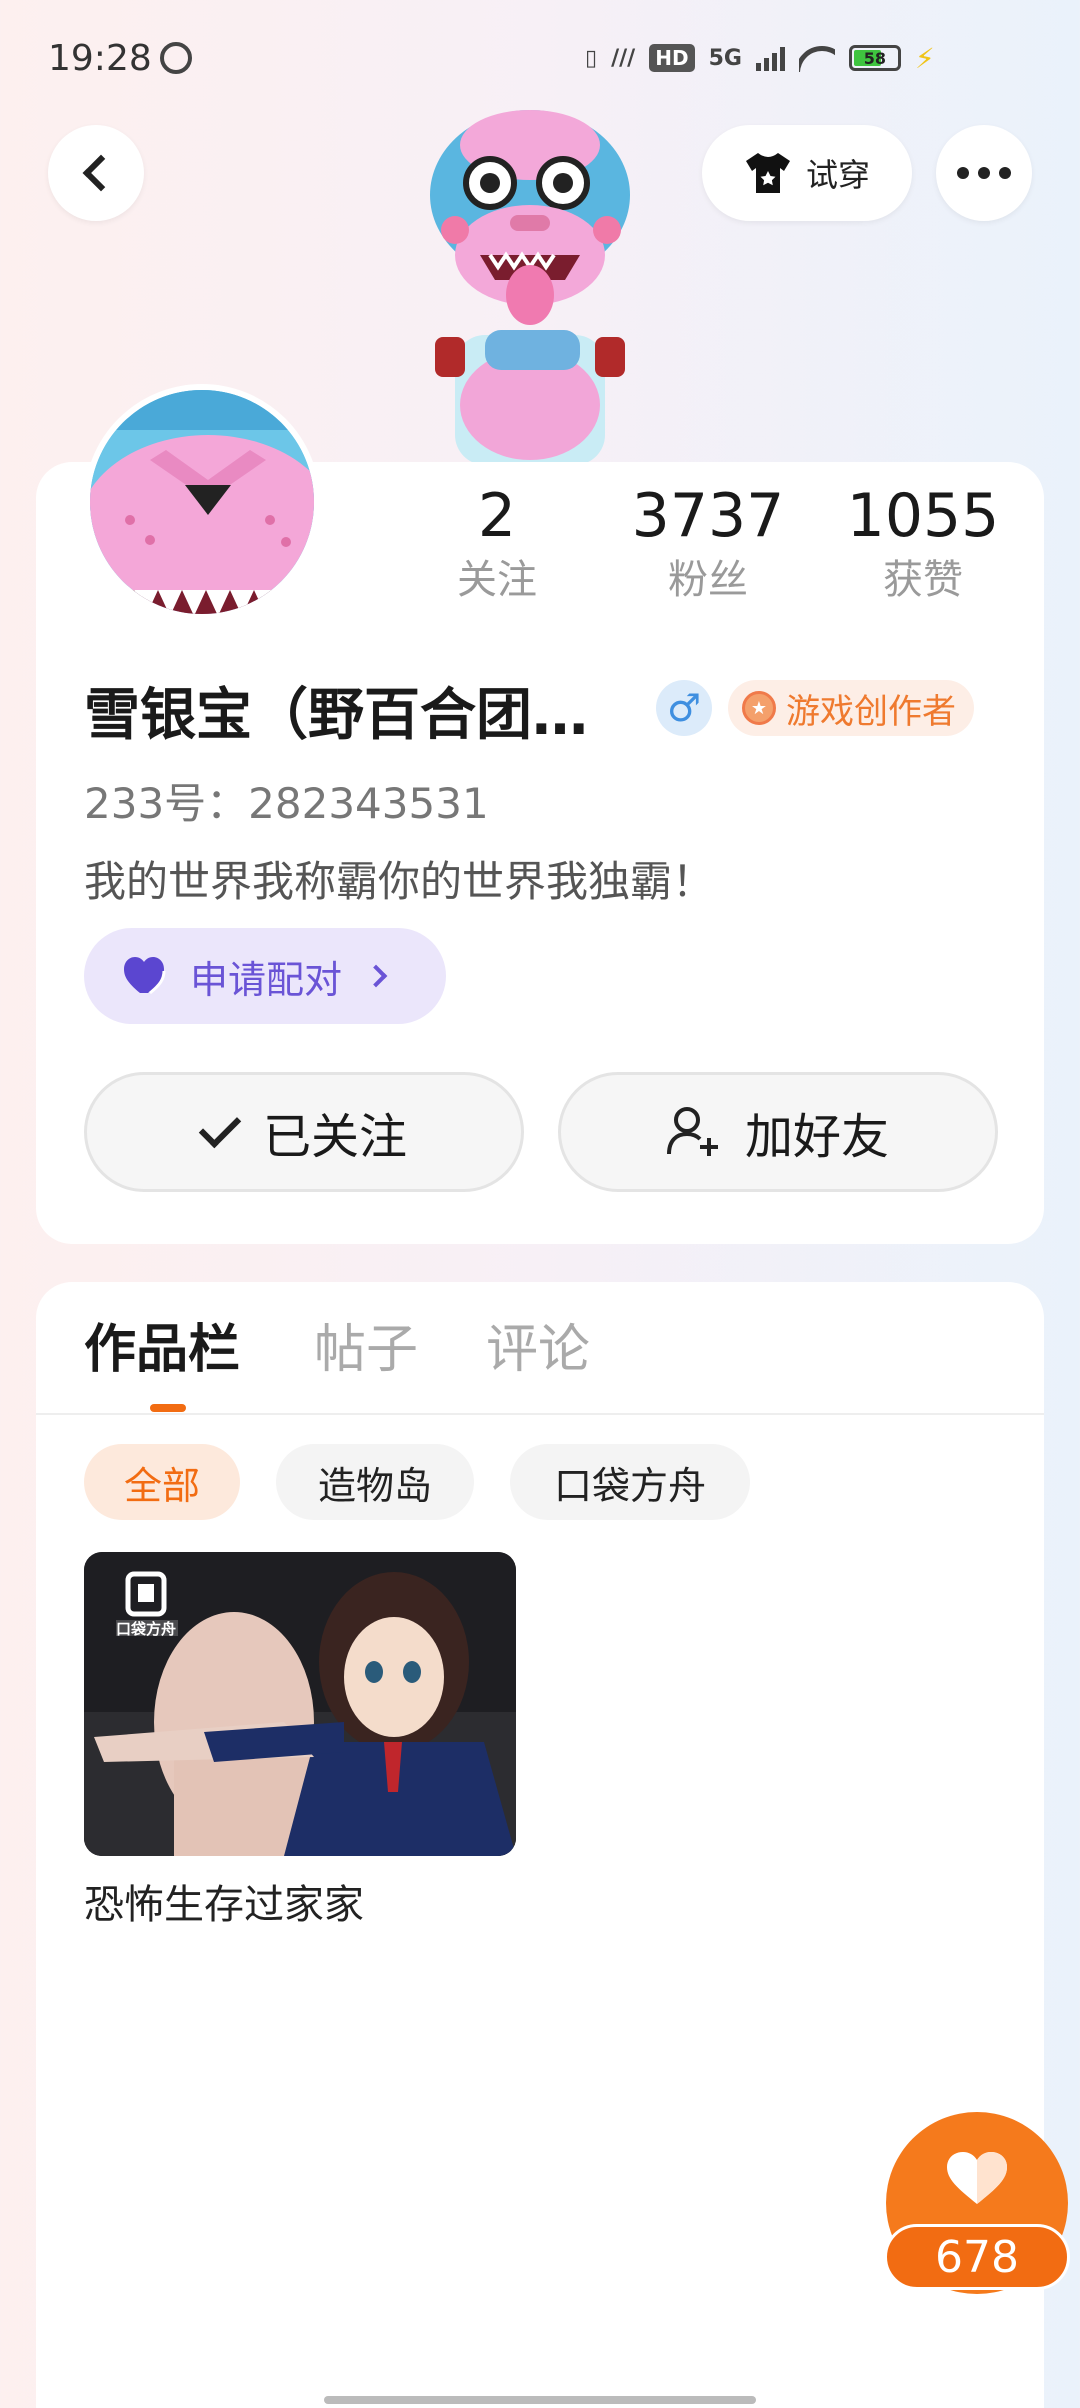  Describe the element at coordinates (540, 2400) in the screenshot. I see `home-indicator` at that location.